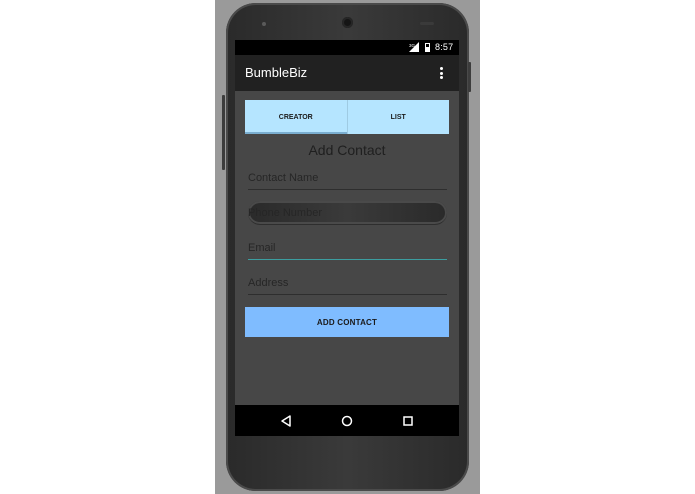 The height and width of the screenshot is (494, 695). I want to click on tab-bar: CREATOR LIST, so click(347, 117).